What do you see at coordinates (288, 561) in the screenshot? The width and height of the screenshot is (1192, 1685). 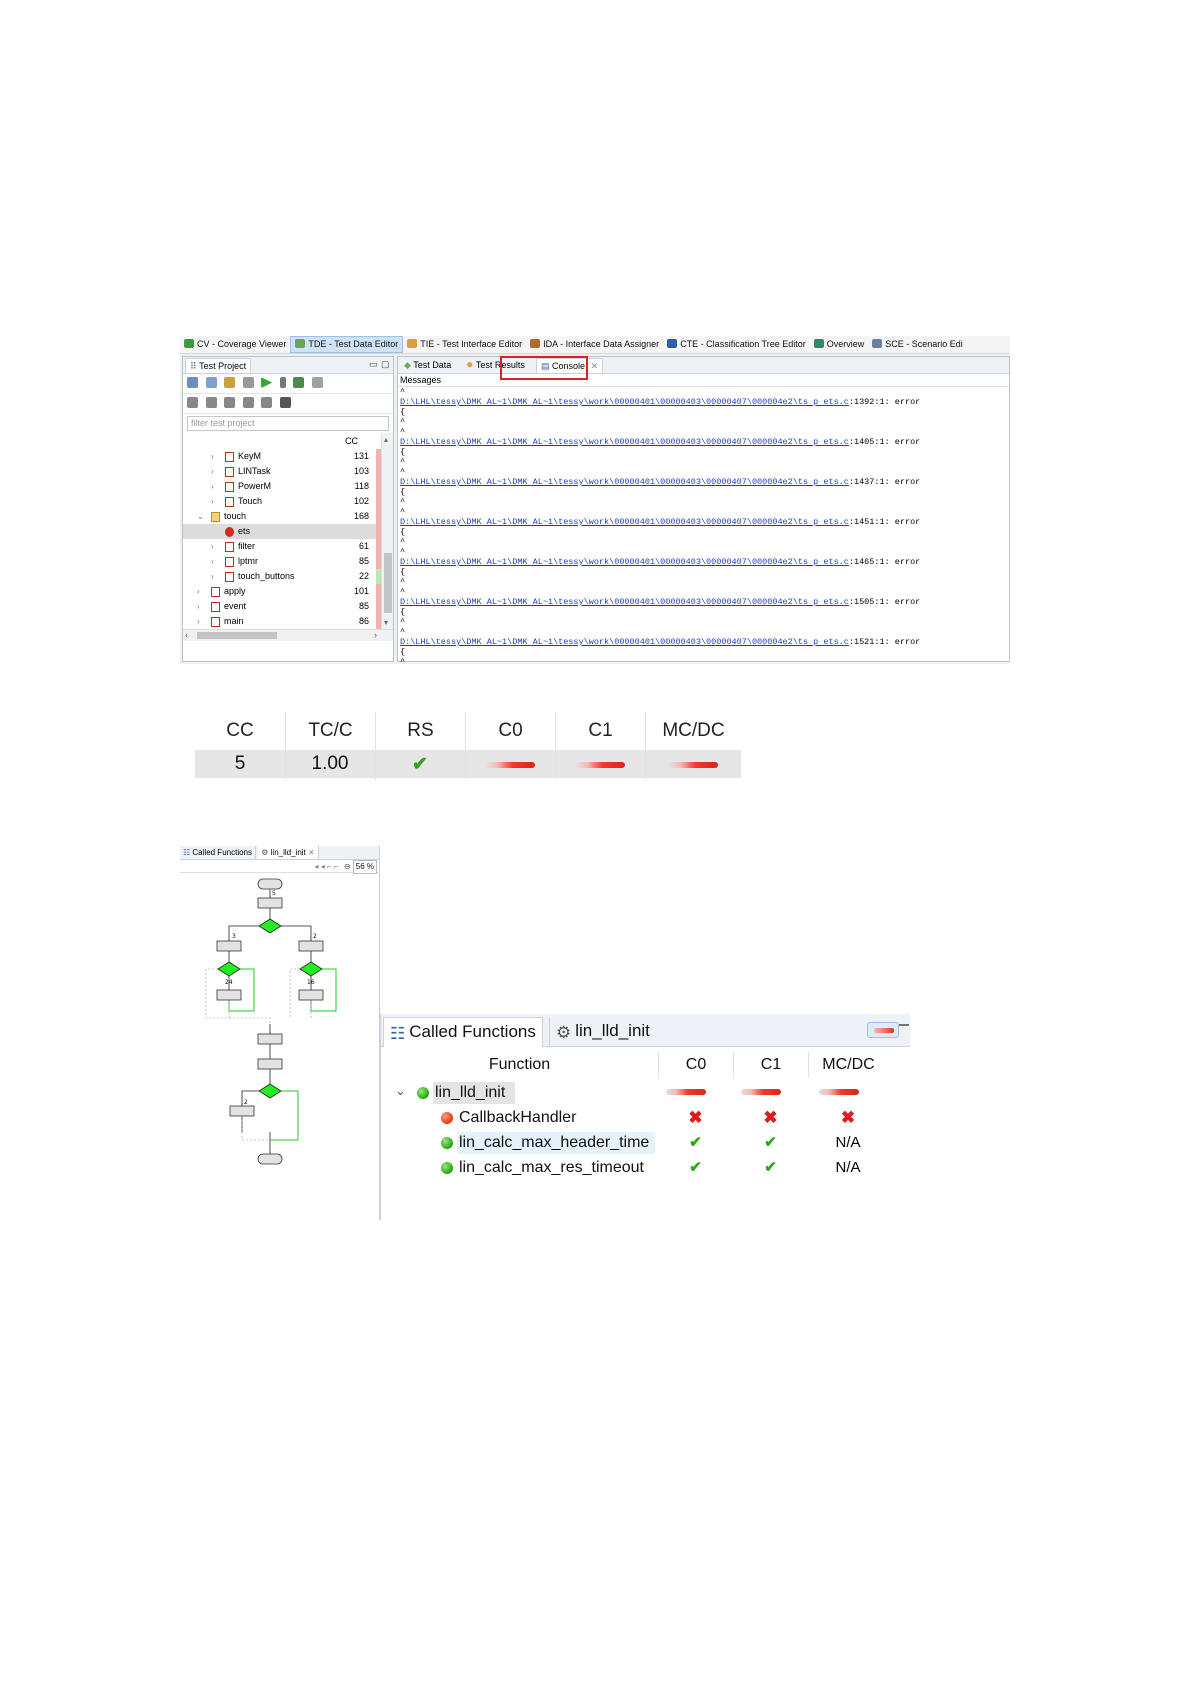 I see `tree-item: › lptmr 85` at bounding box center [288, 561].